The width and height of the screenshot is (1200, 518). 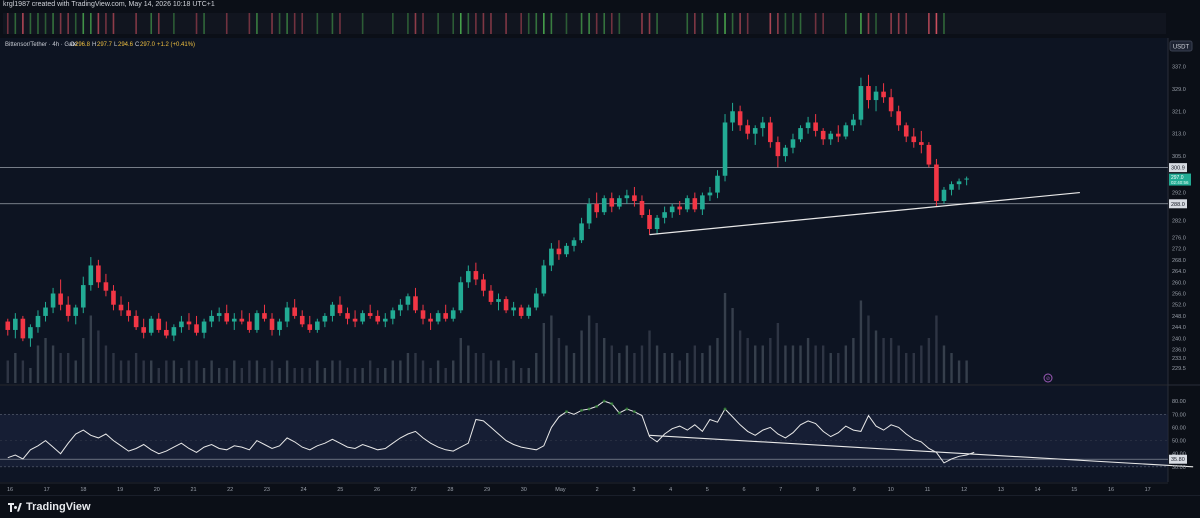 I want to click on time-tick-label: 5, so click(x=707, y=490).